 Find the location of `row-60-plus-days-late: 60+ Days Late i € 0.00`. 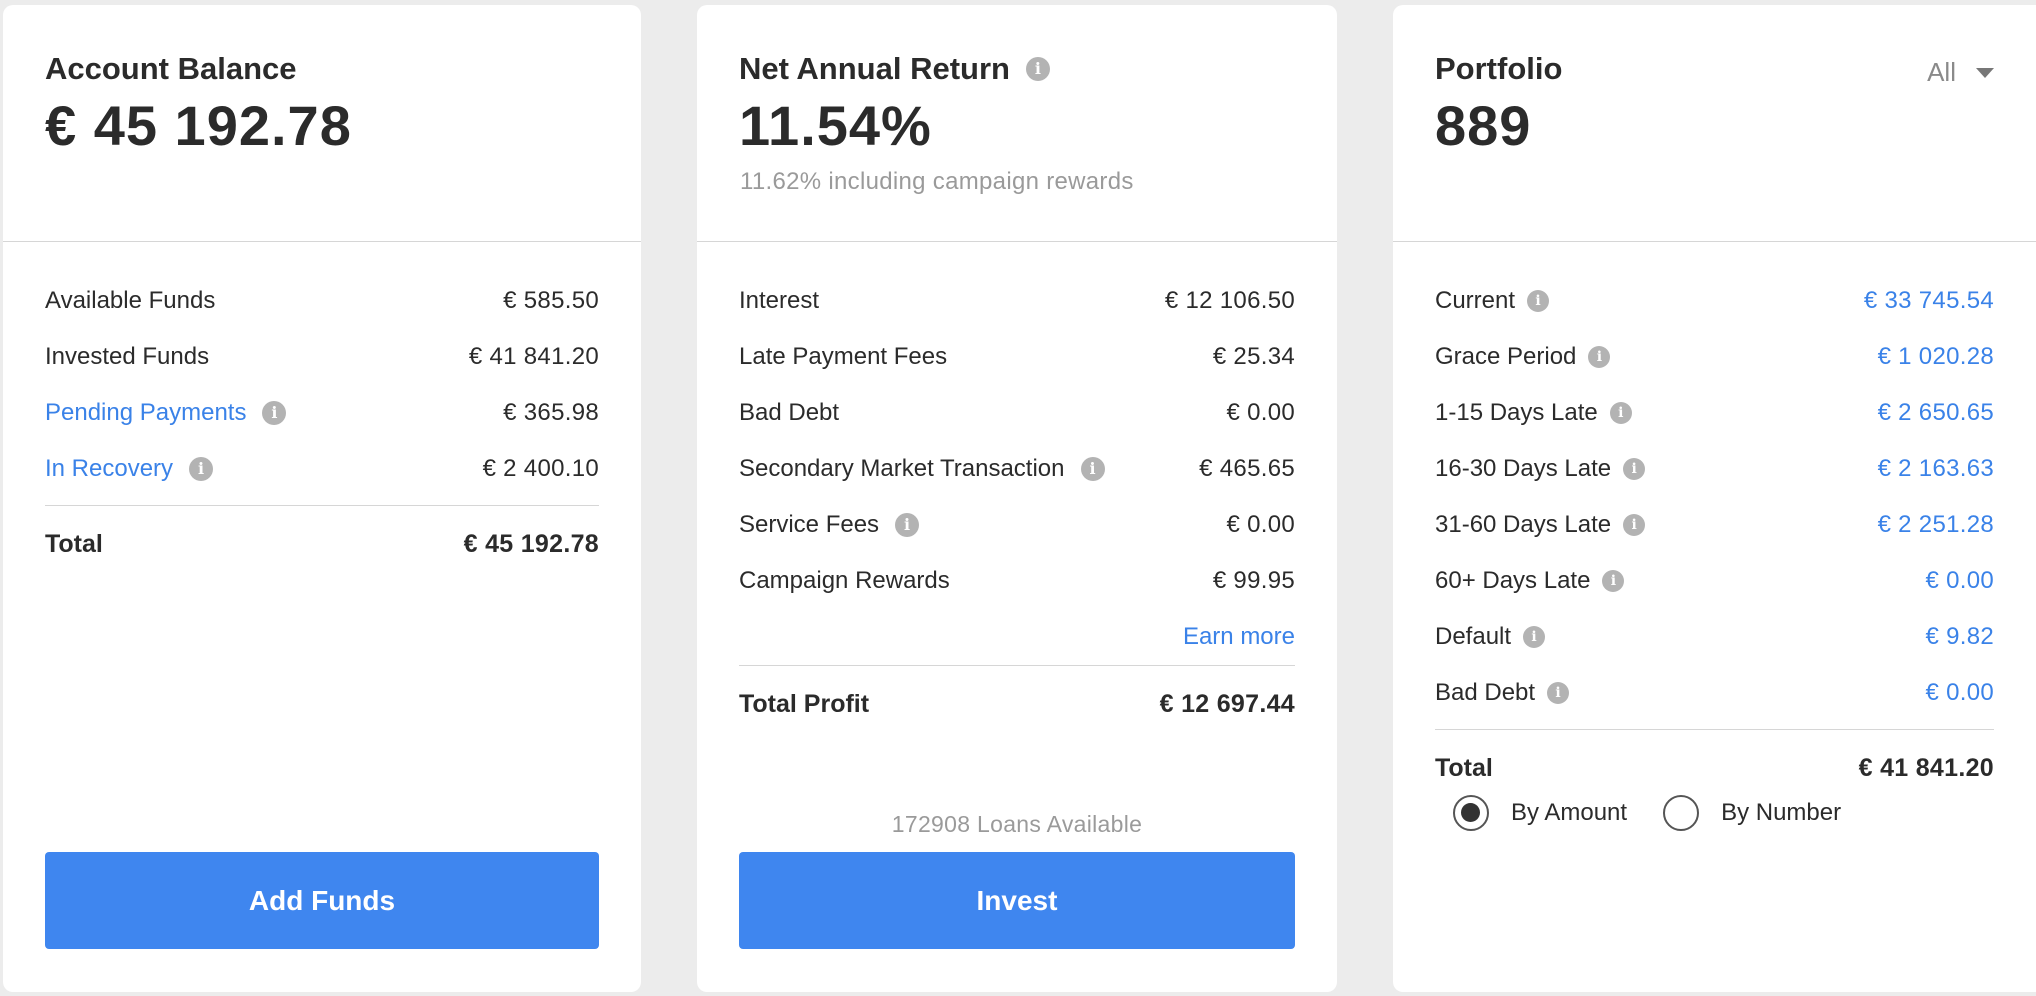

row-60-plus-days-late: 60+ Days Late i € 0.00 is located at coordinates (1714, 581).